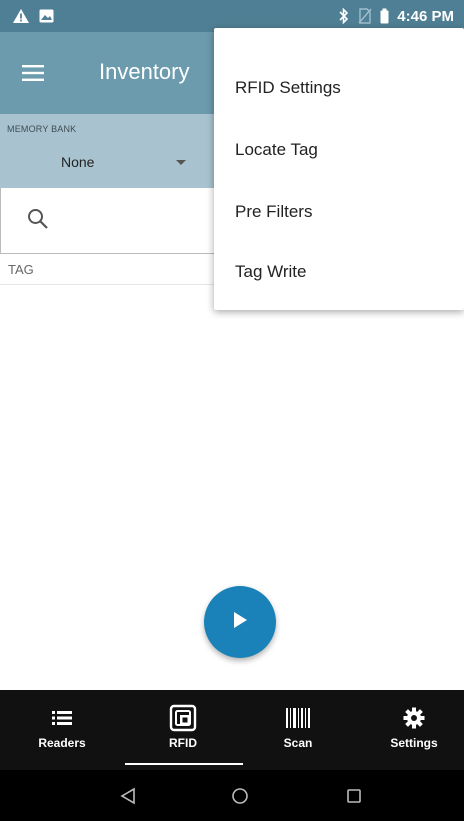 Image resolution: width=464 pixels, height=821 pixels. I want to click on no-sim-icon, so click(365, 16).